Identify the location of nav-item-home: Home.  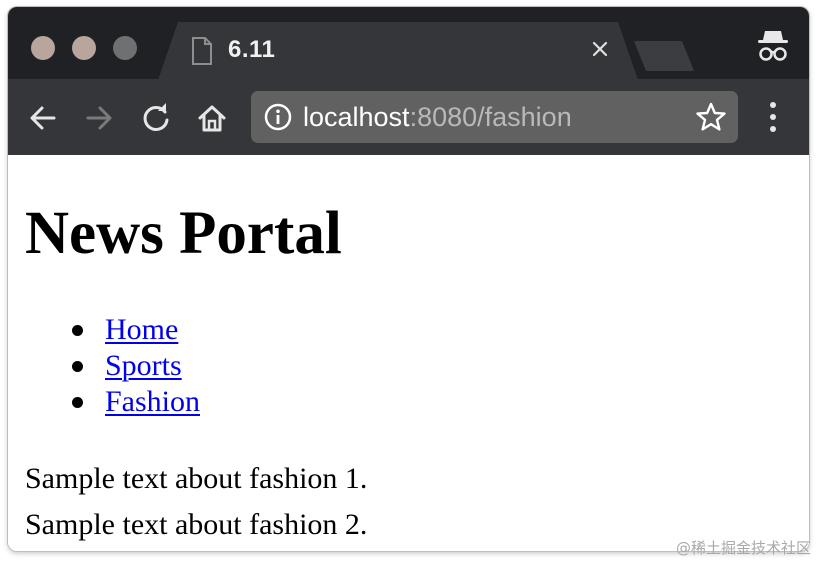
(136, 330).